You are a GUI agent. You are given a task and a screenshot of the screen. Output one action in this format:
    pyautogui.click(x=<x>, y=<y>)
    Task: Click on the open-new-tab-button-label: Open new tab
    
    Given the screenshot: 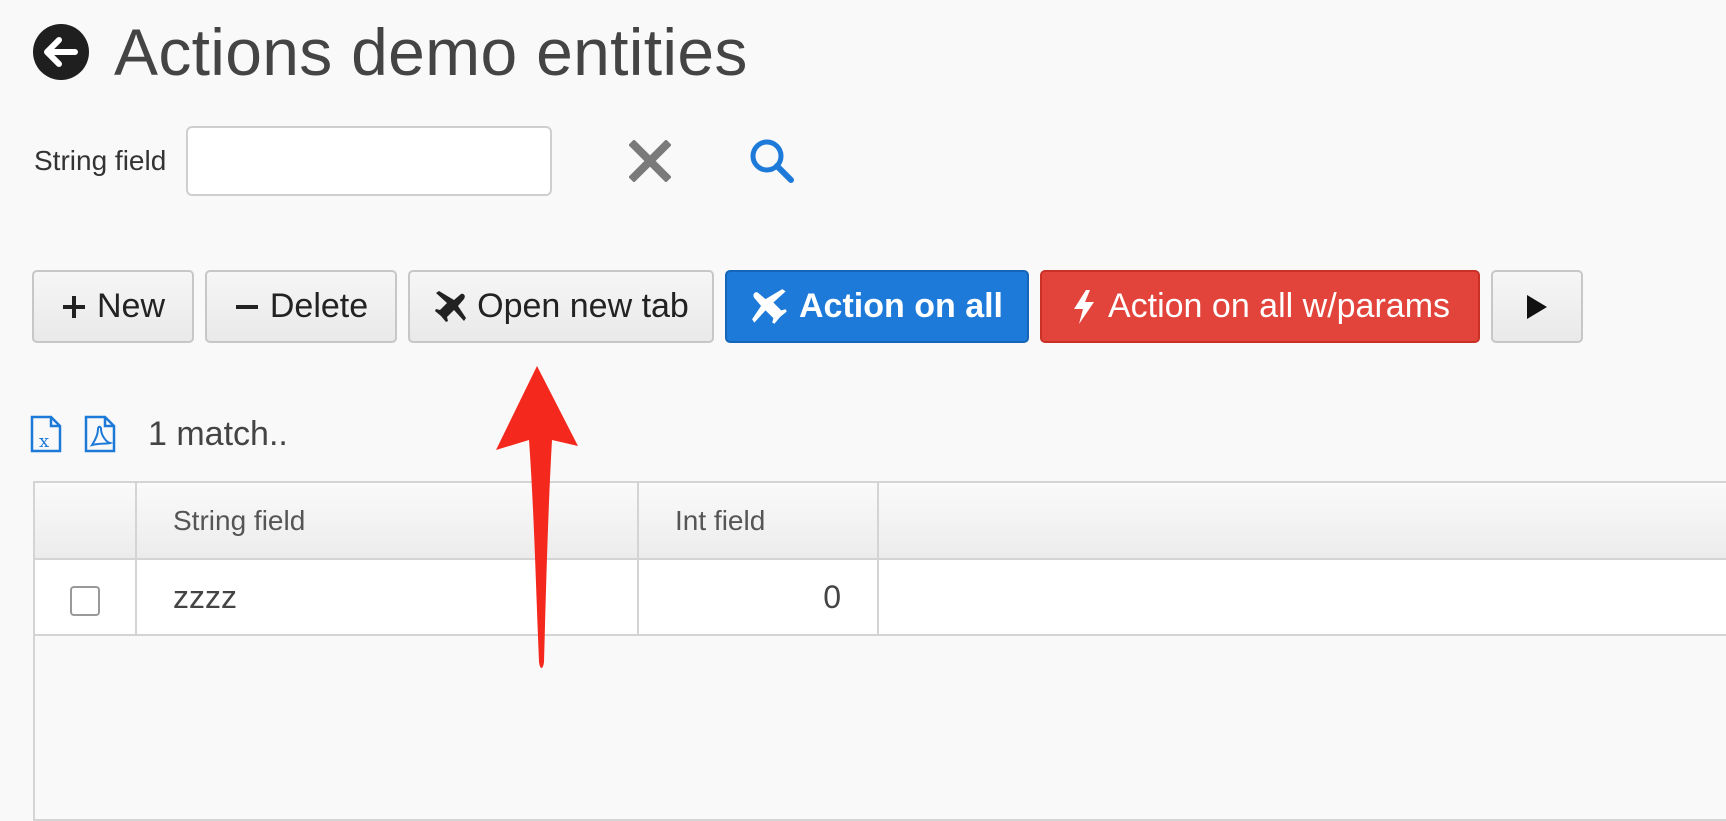 What is the action you would take?
    pyautogui.click(x=583, y=306)
    